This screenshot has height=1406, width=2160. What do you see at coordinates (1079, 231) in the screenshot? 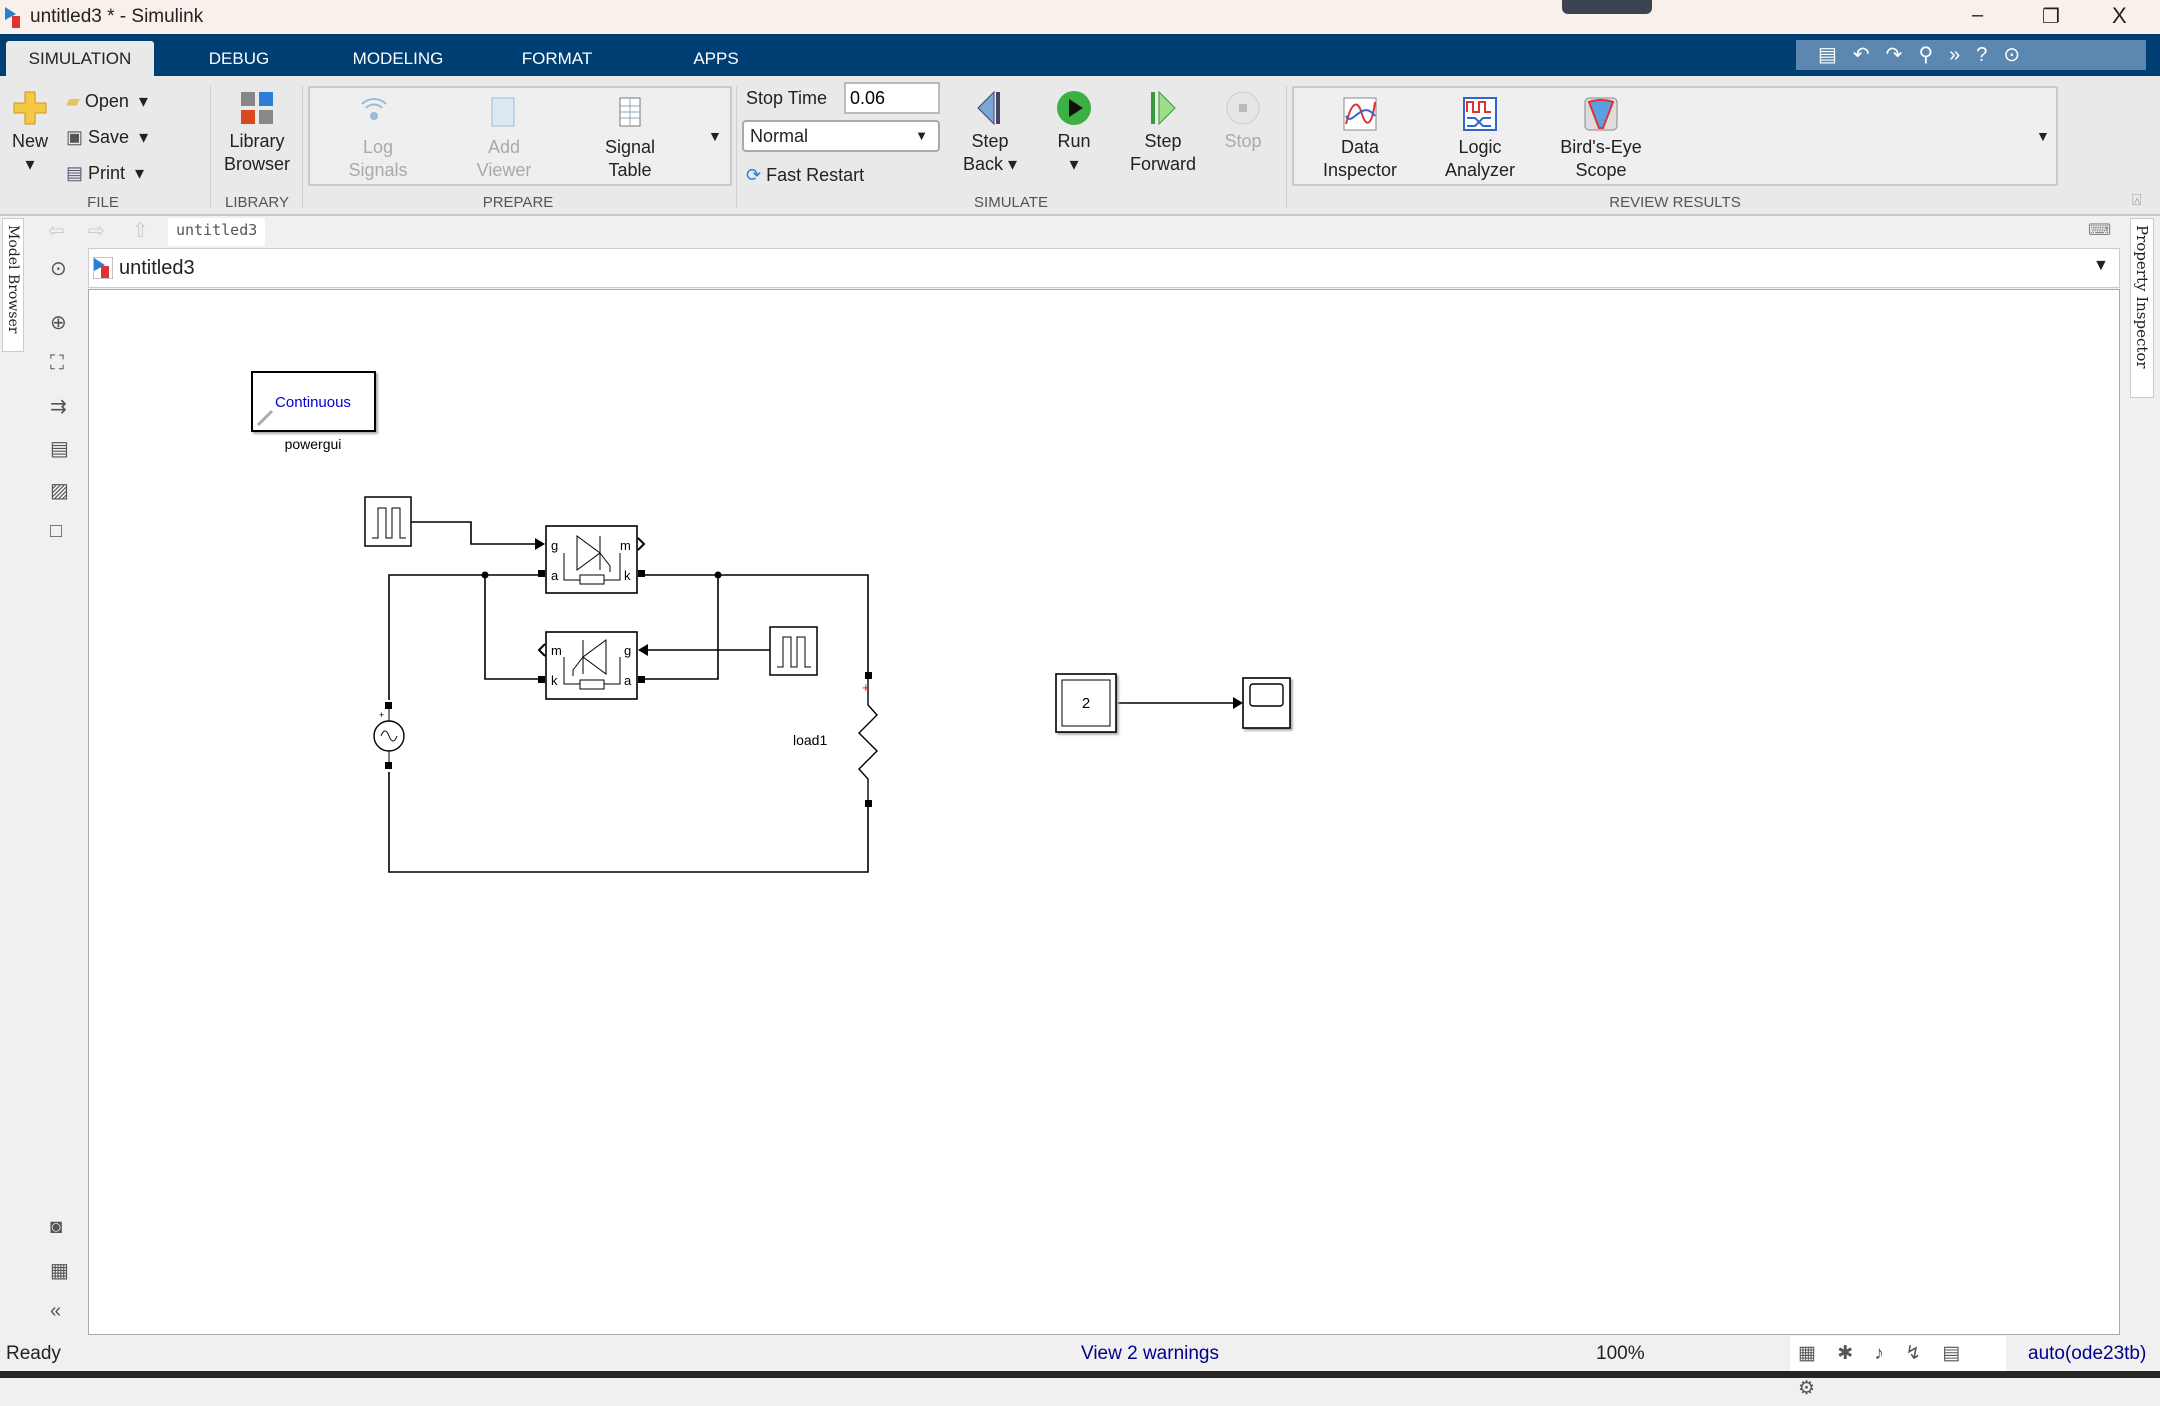
I see `explorer-bar: ⇦ ⇨ ⇧ untitled3 ⌨` at bounding box center [1079, 231].